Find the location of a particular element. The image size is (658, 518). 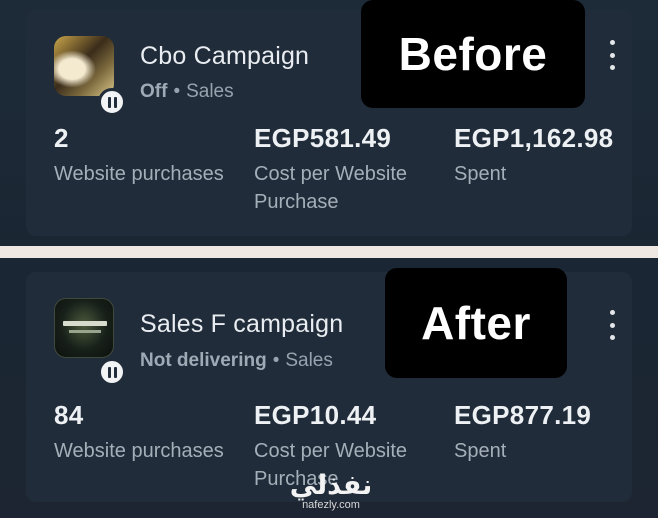

campaign-subline: Off • Sales is located at coordinates (187, 92).